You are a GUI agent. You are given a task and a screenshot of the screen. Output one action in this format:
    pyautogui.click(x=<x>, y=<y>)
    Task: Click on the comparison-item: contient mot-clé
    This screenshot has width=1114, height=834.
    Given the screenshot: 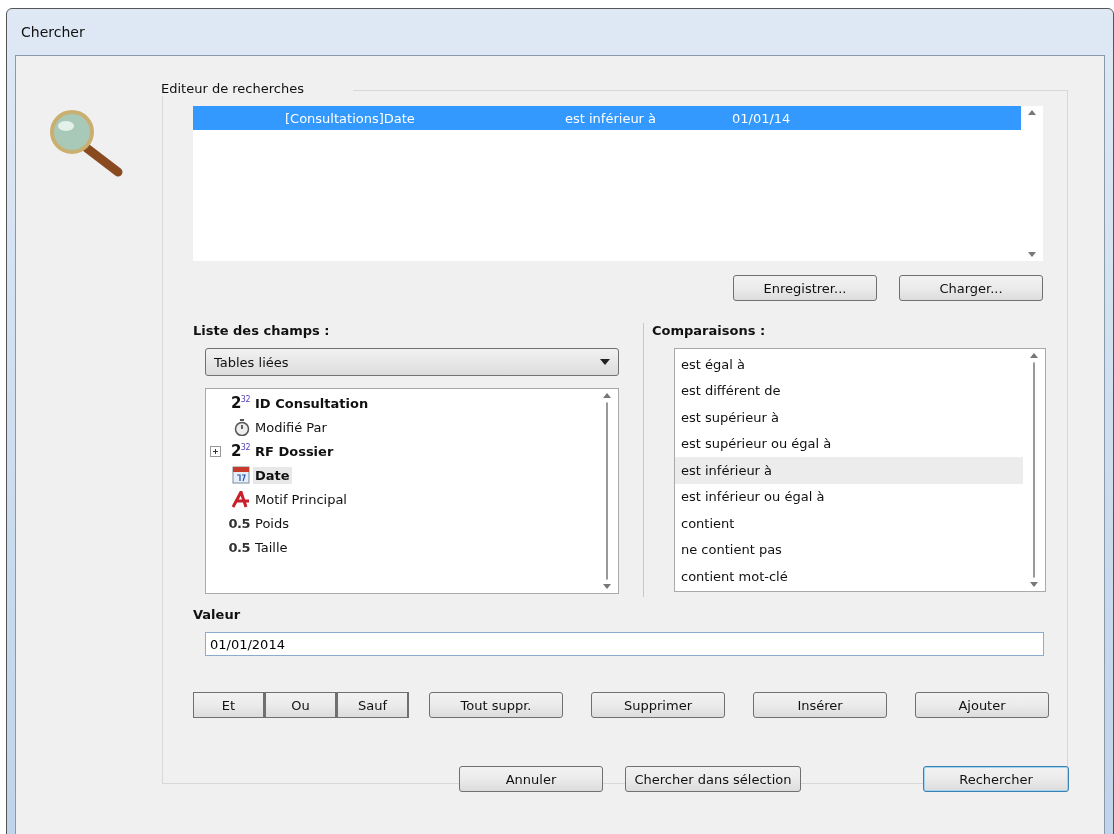 What is the action you would take?
    pyautogui.click(x=849, y=576)
    